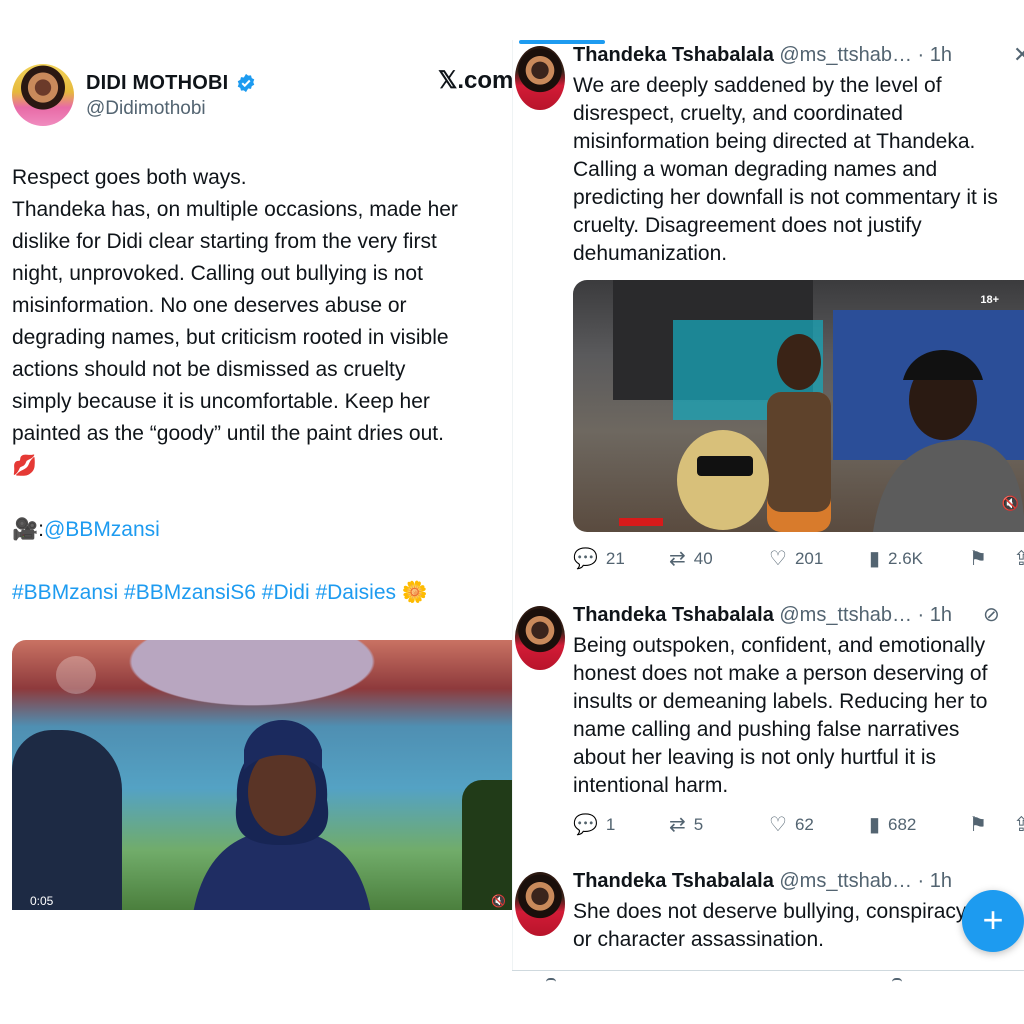  Describe the element at coordinates (650, 253) in the screenshot. I see `tweet-line: dehumanization.` at that location.